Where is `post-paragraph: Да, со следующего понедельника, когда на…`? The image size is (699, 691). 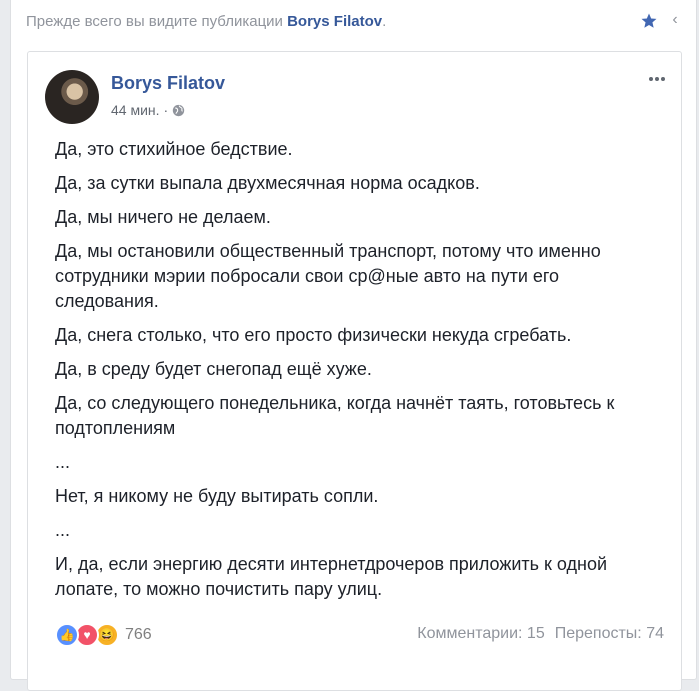 post-paragraph: Да, со следующего понедельника, когда на… is located at coordinates (335, 415).